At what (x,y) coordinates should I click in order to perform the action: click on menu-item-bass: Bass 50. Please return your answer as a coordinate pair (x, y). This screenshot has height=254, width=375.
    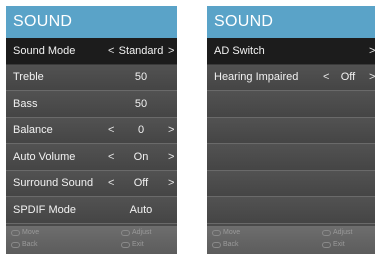
    Looking at the image, I should click on (91, 104).